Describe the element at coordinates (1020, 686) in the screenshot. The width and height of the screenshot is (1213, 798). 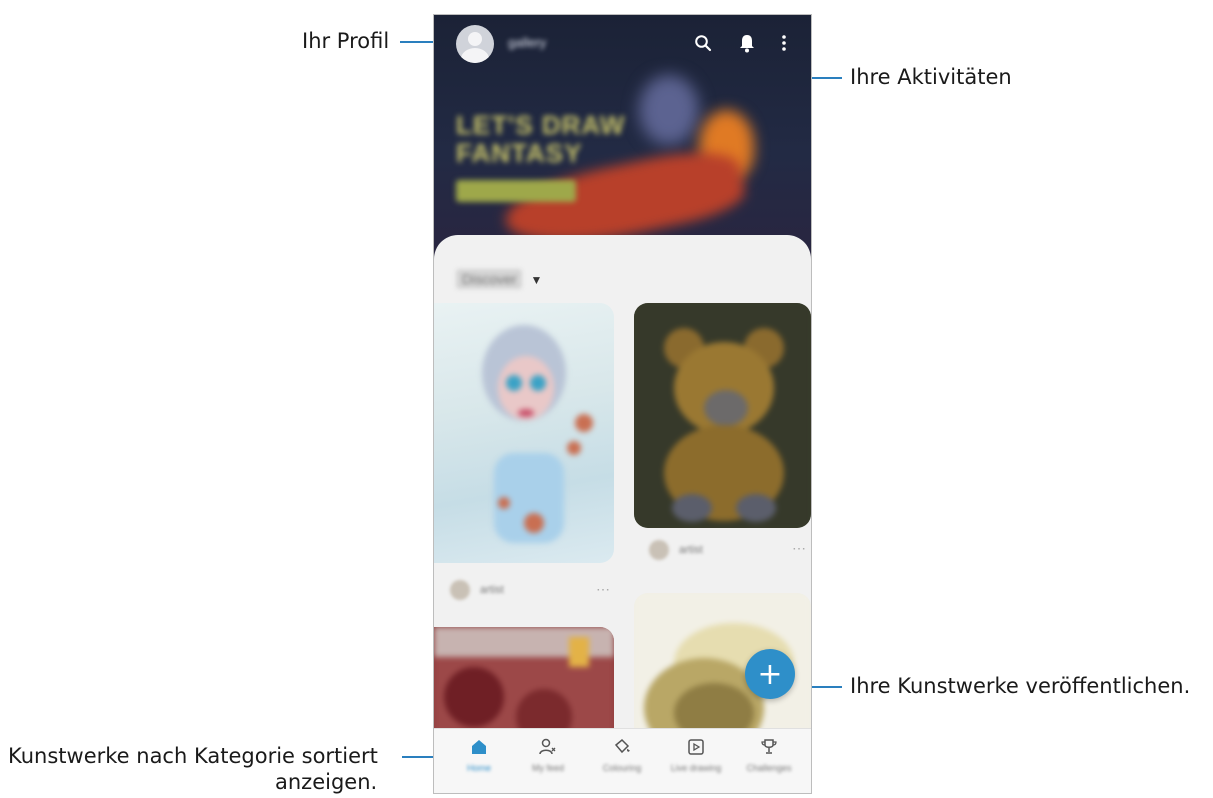
I see `callout-publish: Ihre Kunstwerke veröffentlichen.` at that location.